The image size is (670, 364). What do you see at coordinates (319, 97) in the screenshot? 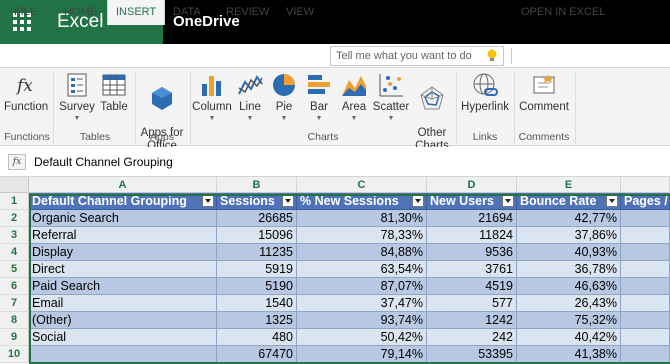
I see `bar-chart-button: Bar ▼` at bounding box center [319, 97].